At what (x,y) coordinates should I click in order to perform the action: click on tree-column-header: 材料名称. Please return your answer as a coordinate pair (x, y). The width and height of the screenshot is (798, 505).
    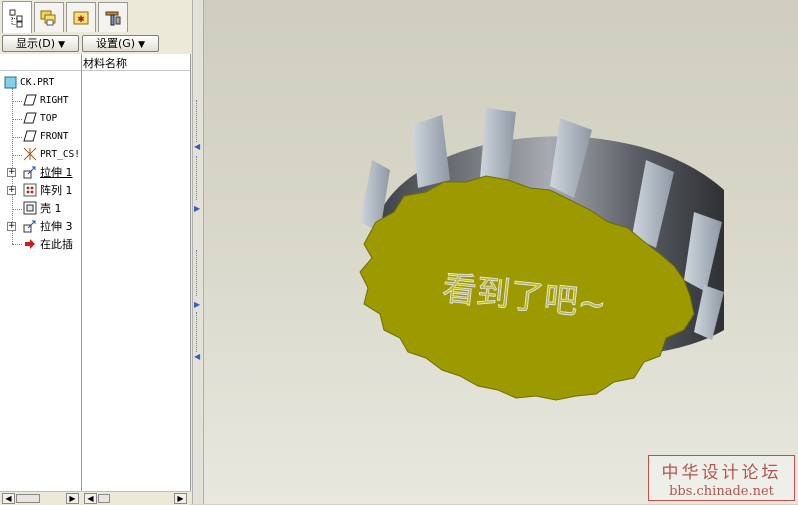
    Looking at the image, I should click on (95, 62).